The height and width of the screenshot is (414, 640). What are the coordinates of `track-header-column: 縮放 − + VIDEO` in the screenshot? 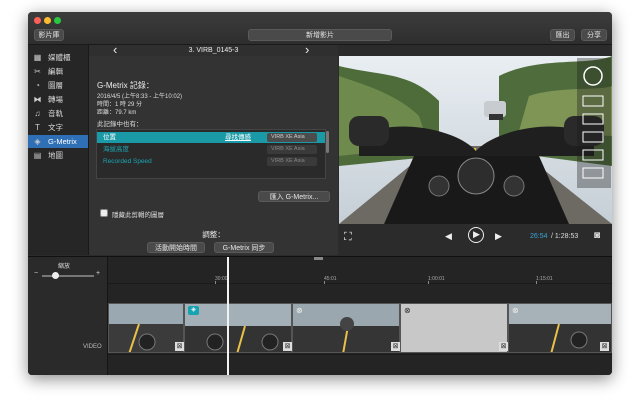 It's located at (68, 316).